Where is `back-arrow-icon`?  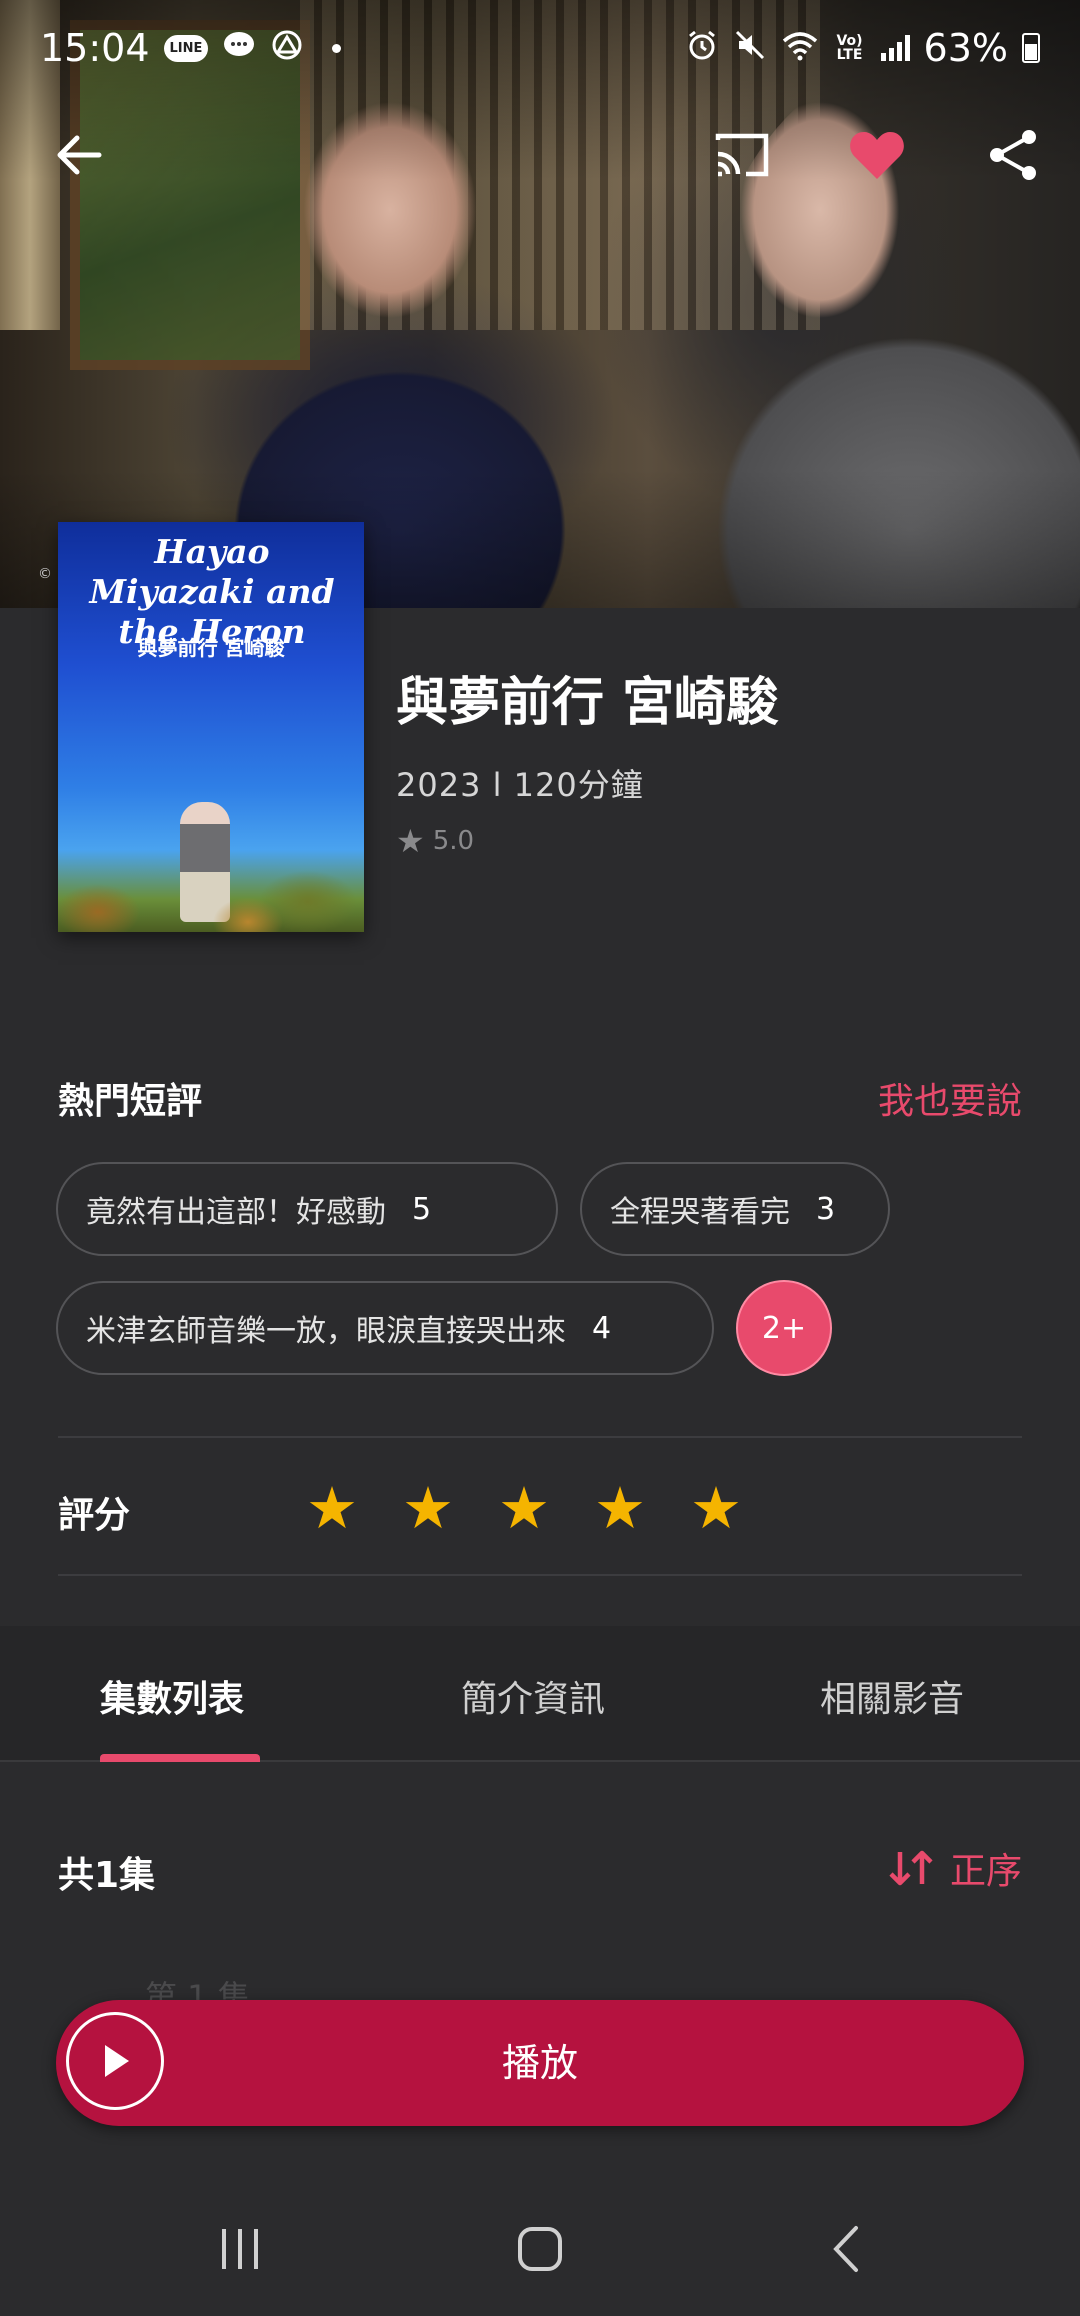
back-arrow-icon is located at coordinates (79, 155).